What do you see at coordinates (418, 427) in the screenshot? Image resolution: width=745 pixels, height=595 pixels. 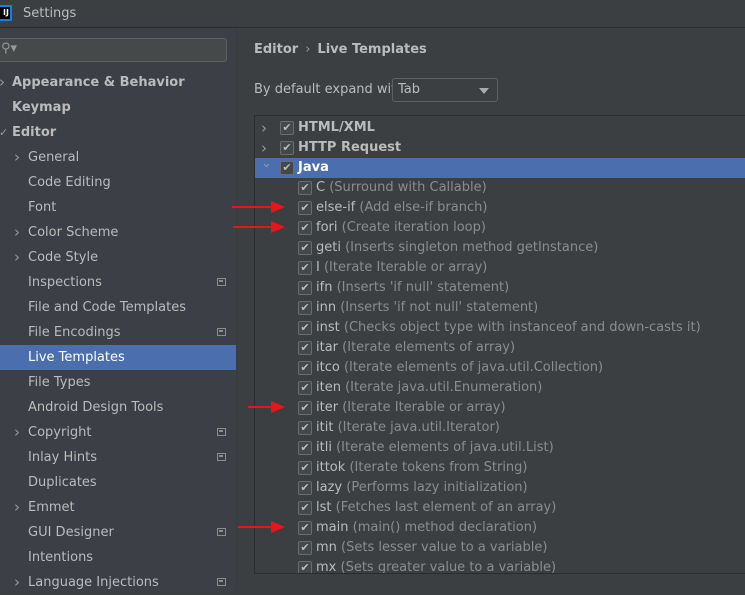 I see `template-description: (Iterate java.util.Iterator)` at bounding box center [418, 427].